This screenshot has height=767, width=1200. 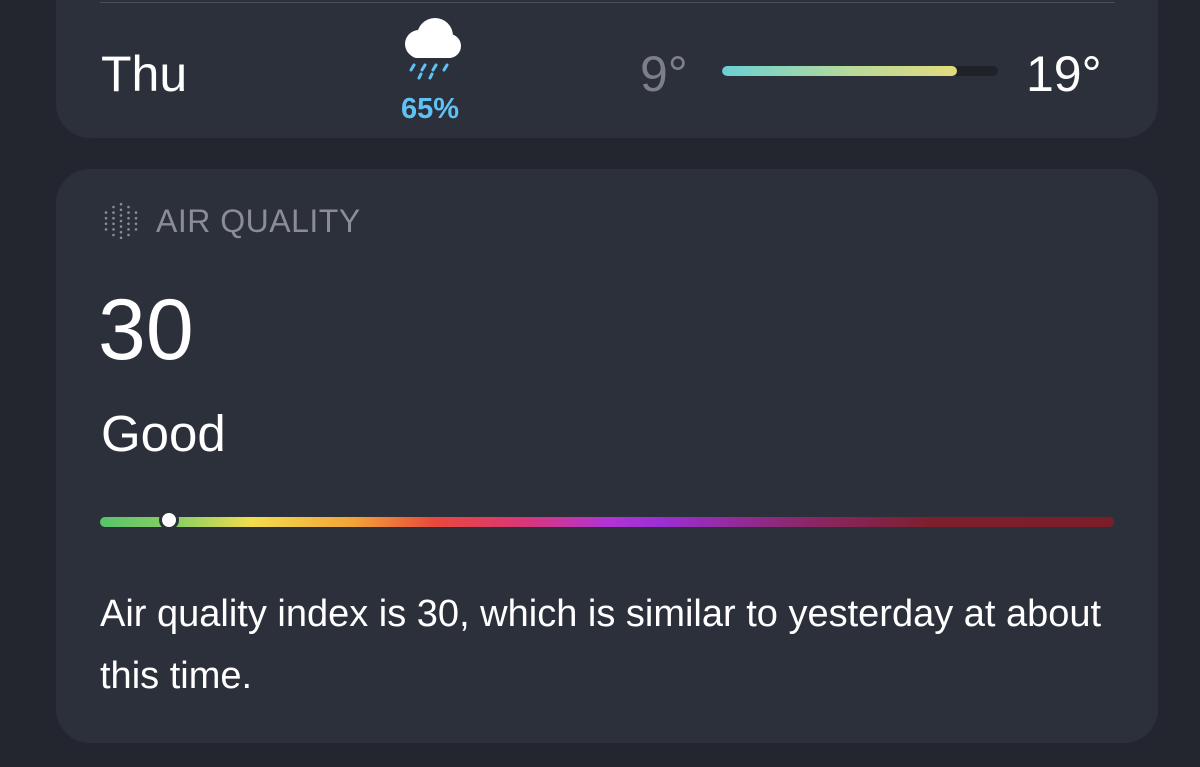 I want to click on air-quality-header: AIR QUALITY, so click(x=258, y=221).